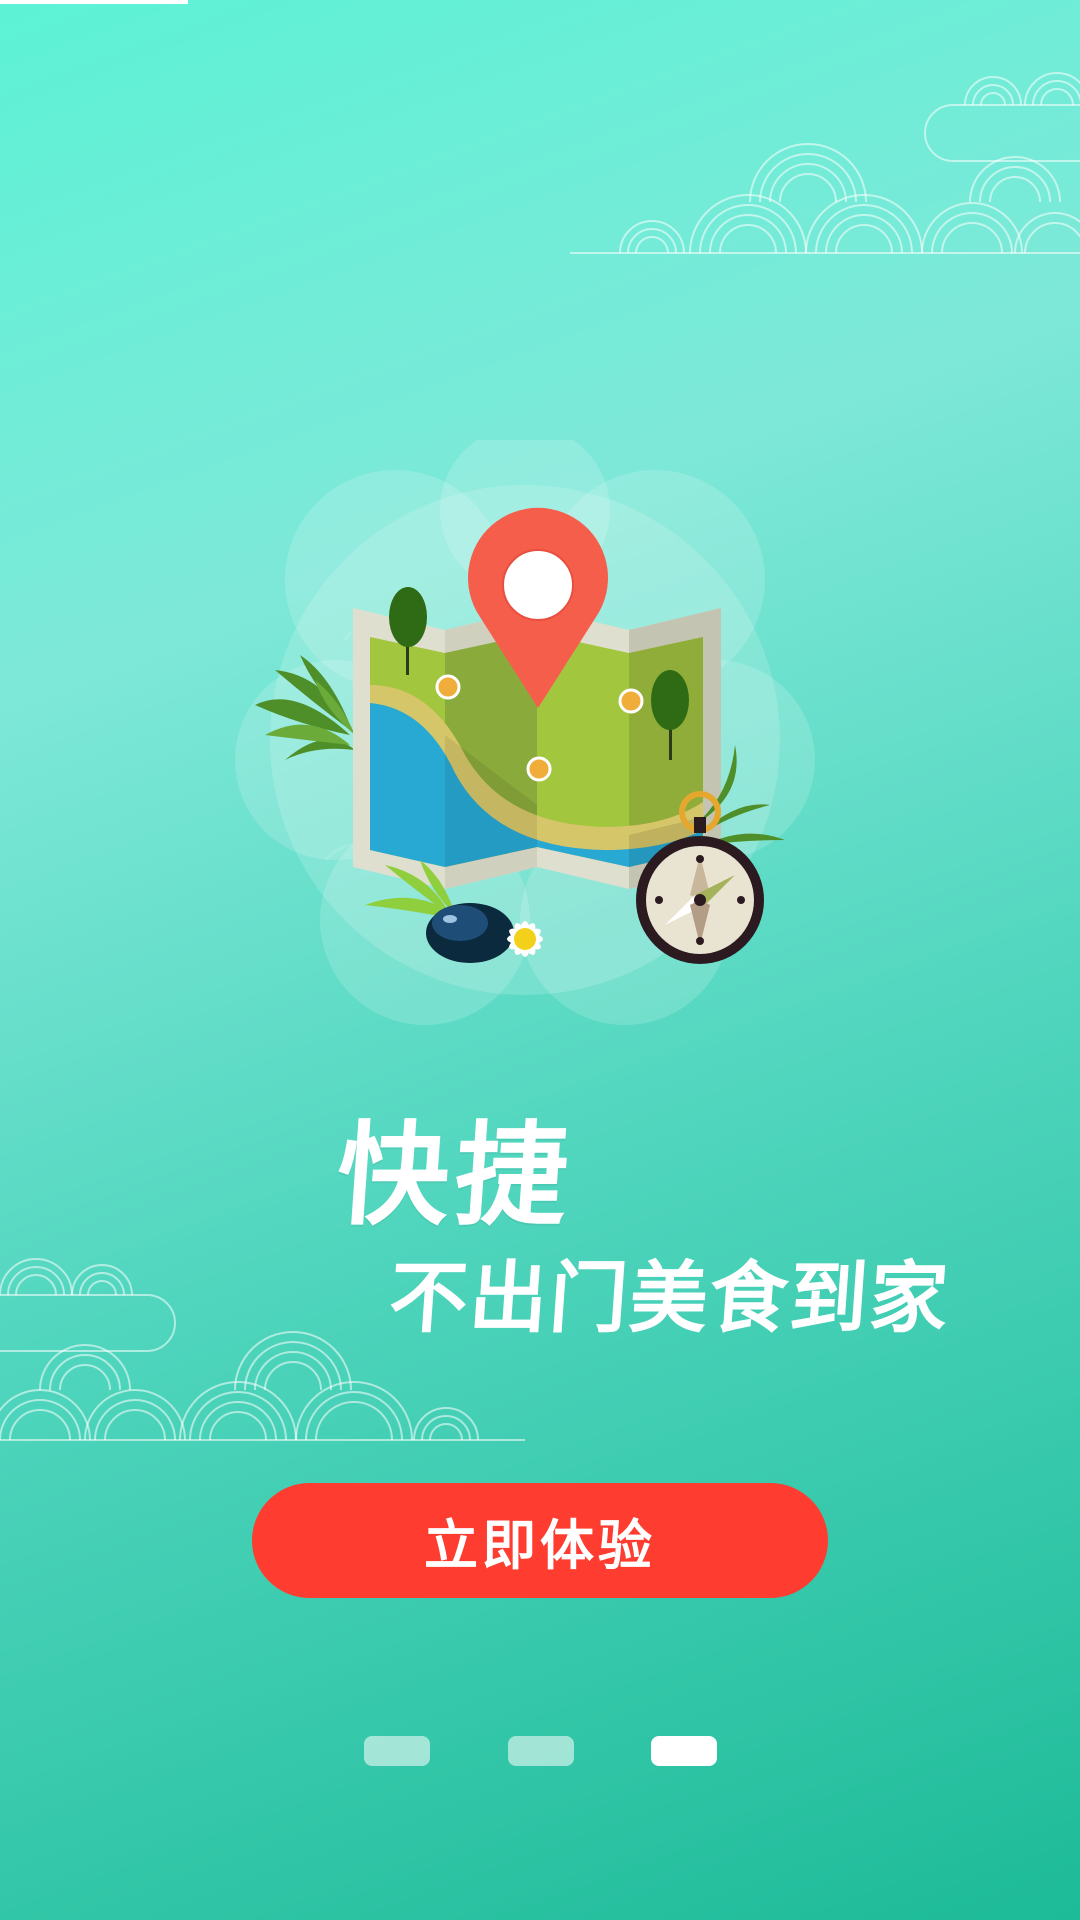 The width and height of the screenshot is (1080, 1920). What do you see at coordinates (94, 2) in the screenshot?
I see `status-bar-indicator` at bounding box center [94, 2].